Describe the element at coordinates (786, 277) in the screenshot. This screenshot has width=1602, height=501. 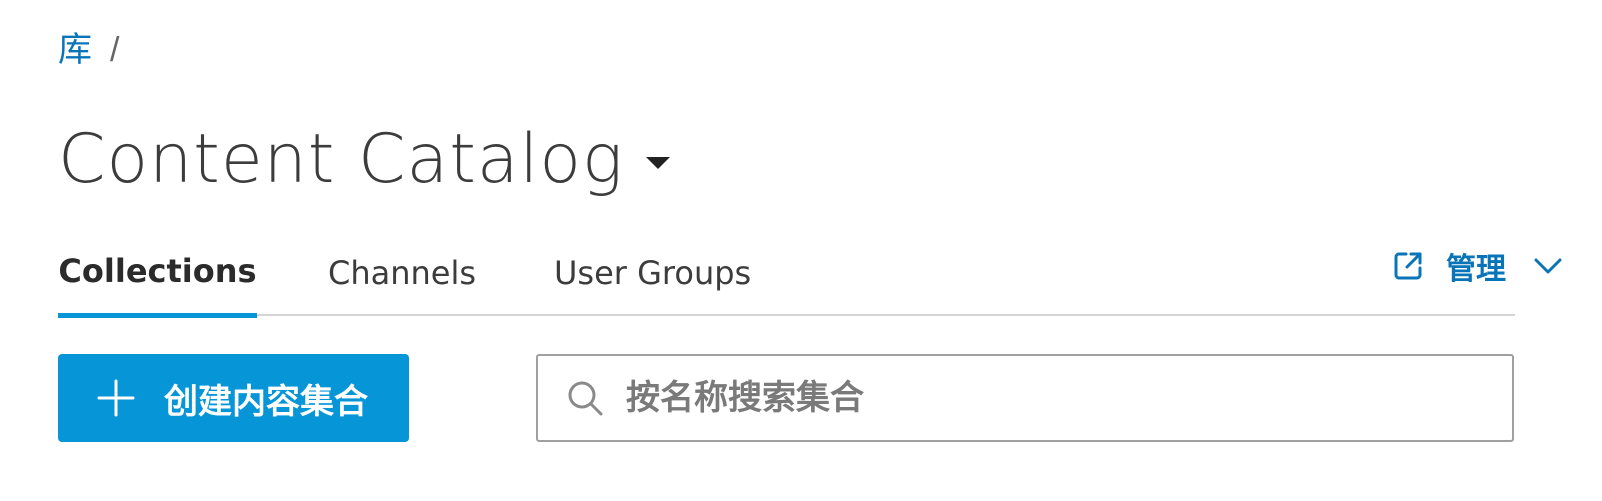
I see `tab-bar: Collections Channels User Groups` at that location.